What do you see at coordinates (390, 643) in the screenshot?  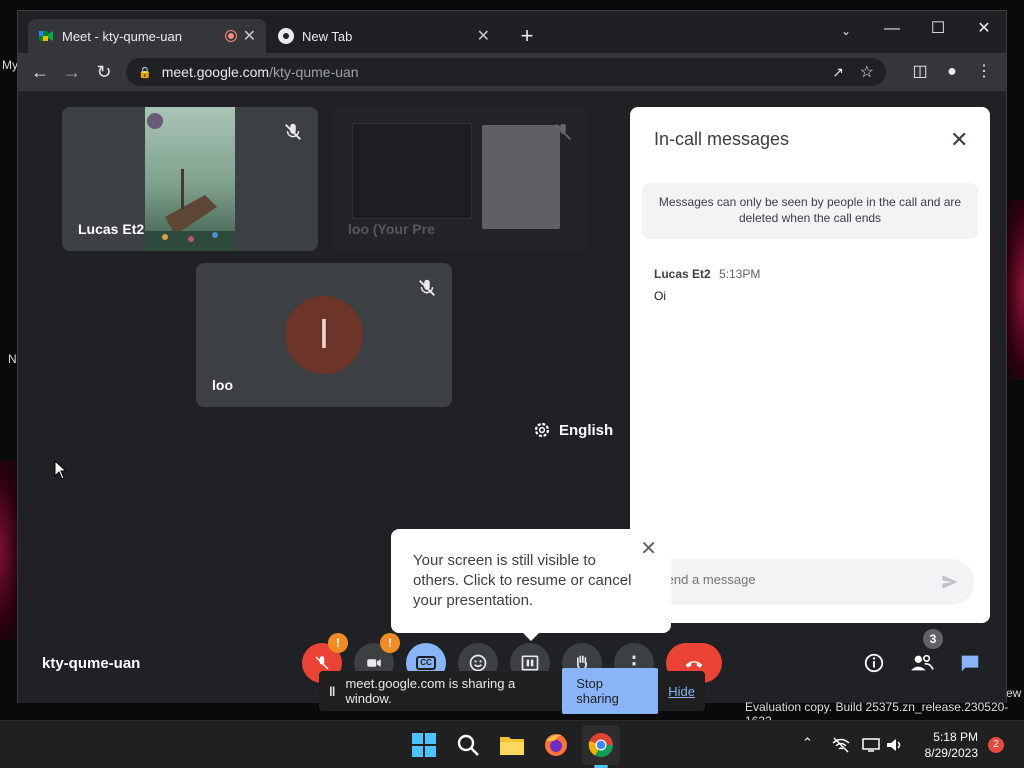 I see `camera-warning-badge: !` at bounding box center [390, 643].